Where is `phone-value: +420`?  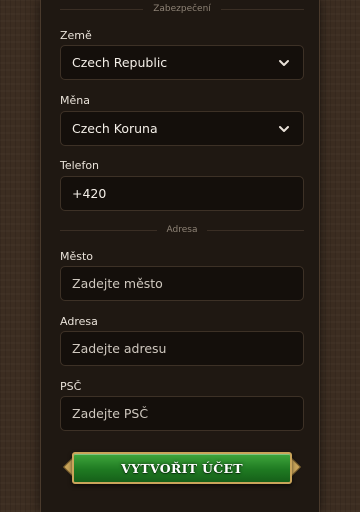 phone-value: +420 is located at coordinates (89, 193).